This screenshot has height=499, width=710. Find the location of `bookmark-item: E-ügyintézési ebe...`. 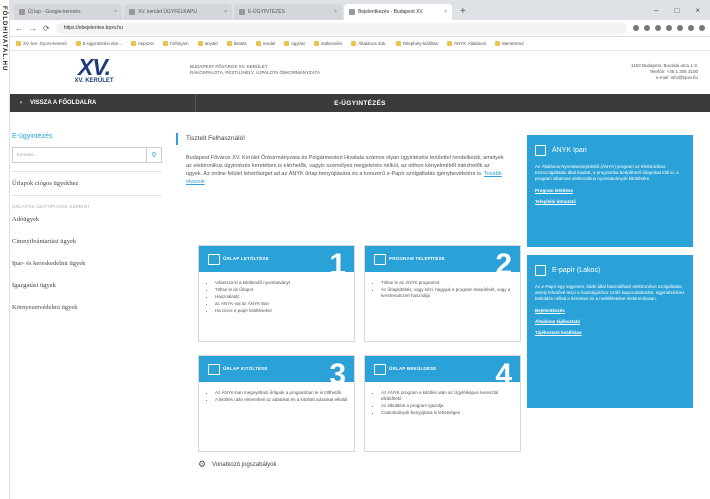

bookmark-item: E-ügyintézési ebe... is located at coordinates (98, 43).